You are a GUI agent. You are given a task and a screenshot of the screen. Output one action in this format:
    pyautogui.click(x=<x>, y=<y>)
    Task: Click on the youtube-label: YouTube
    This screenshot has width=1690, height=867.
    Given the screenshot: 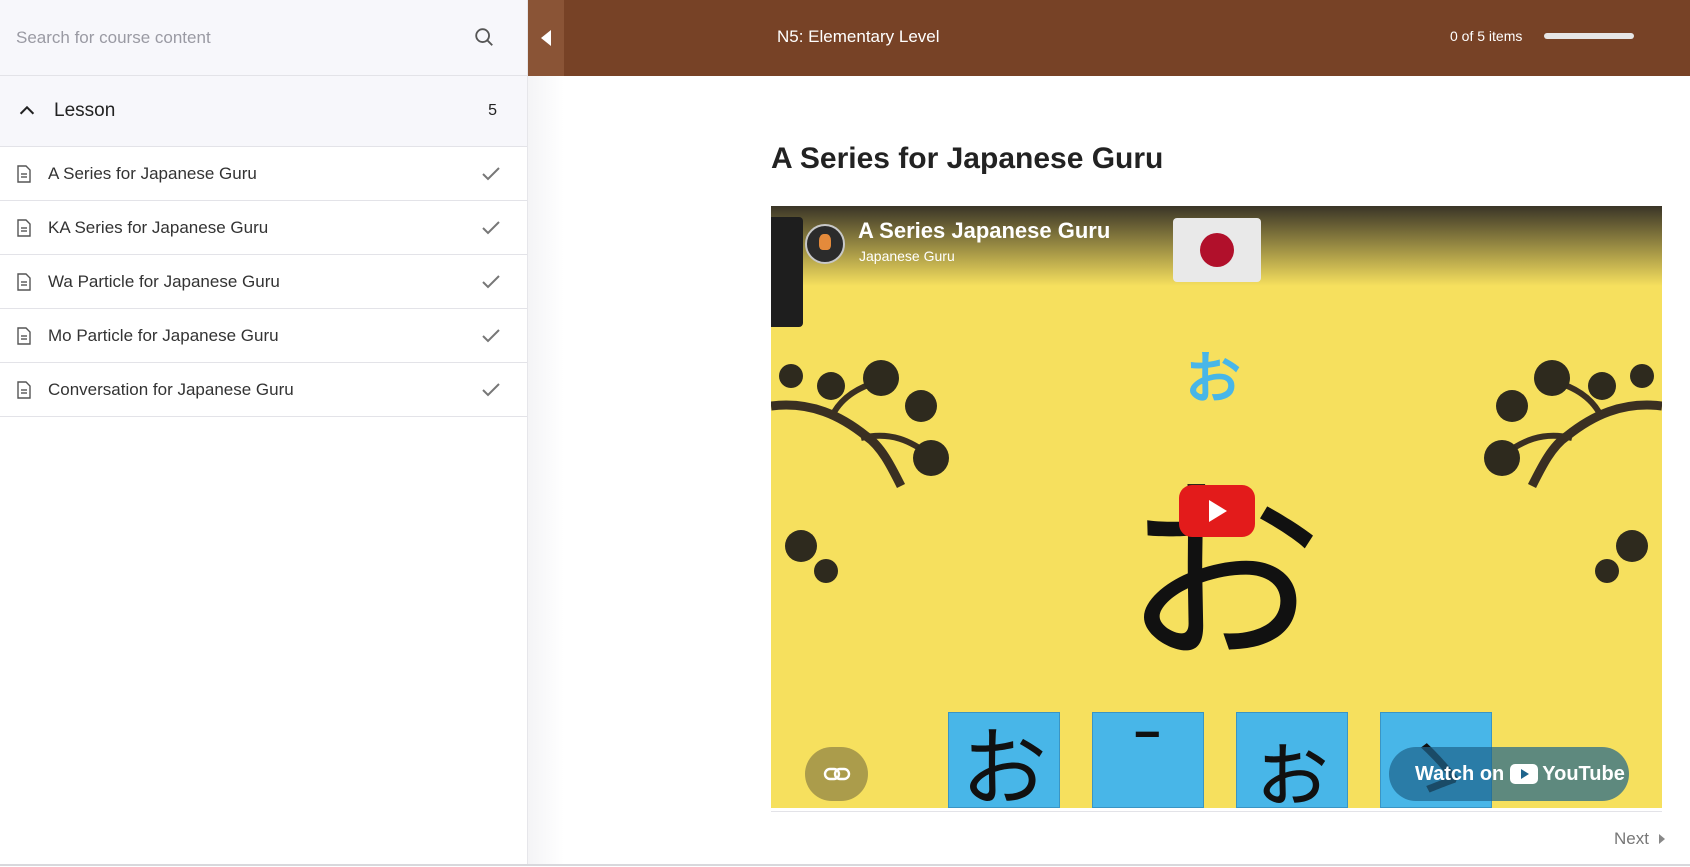 What is the action you would take?
    pyautogui.click(x=1583, y=773)
    